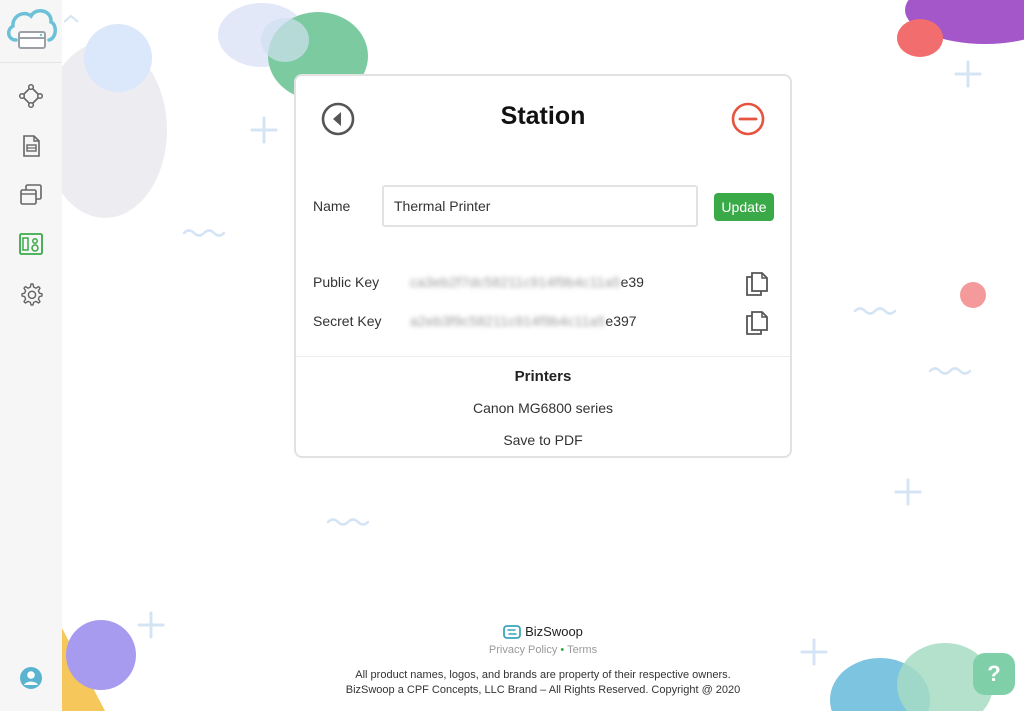 The height and width of the screenshot is (711, 1024). Describe the element at coordinates (554, 631) in the screenshot. I see `brand-name: BizSwoop` at that location.